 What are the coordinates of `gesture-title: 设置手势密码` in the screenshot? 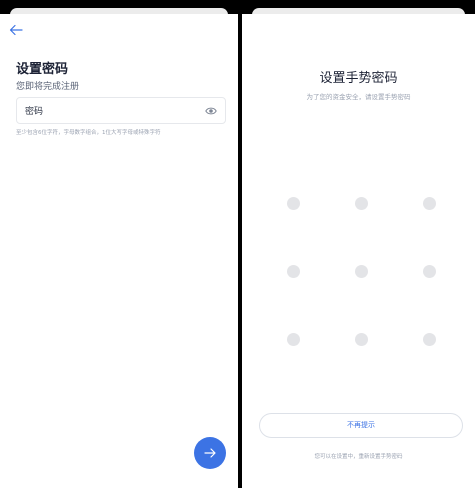 It's located at (358, 78).